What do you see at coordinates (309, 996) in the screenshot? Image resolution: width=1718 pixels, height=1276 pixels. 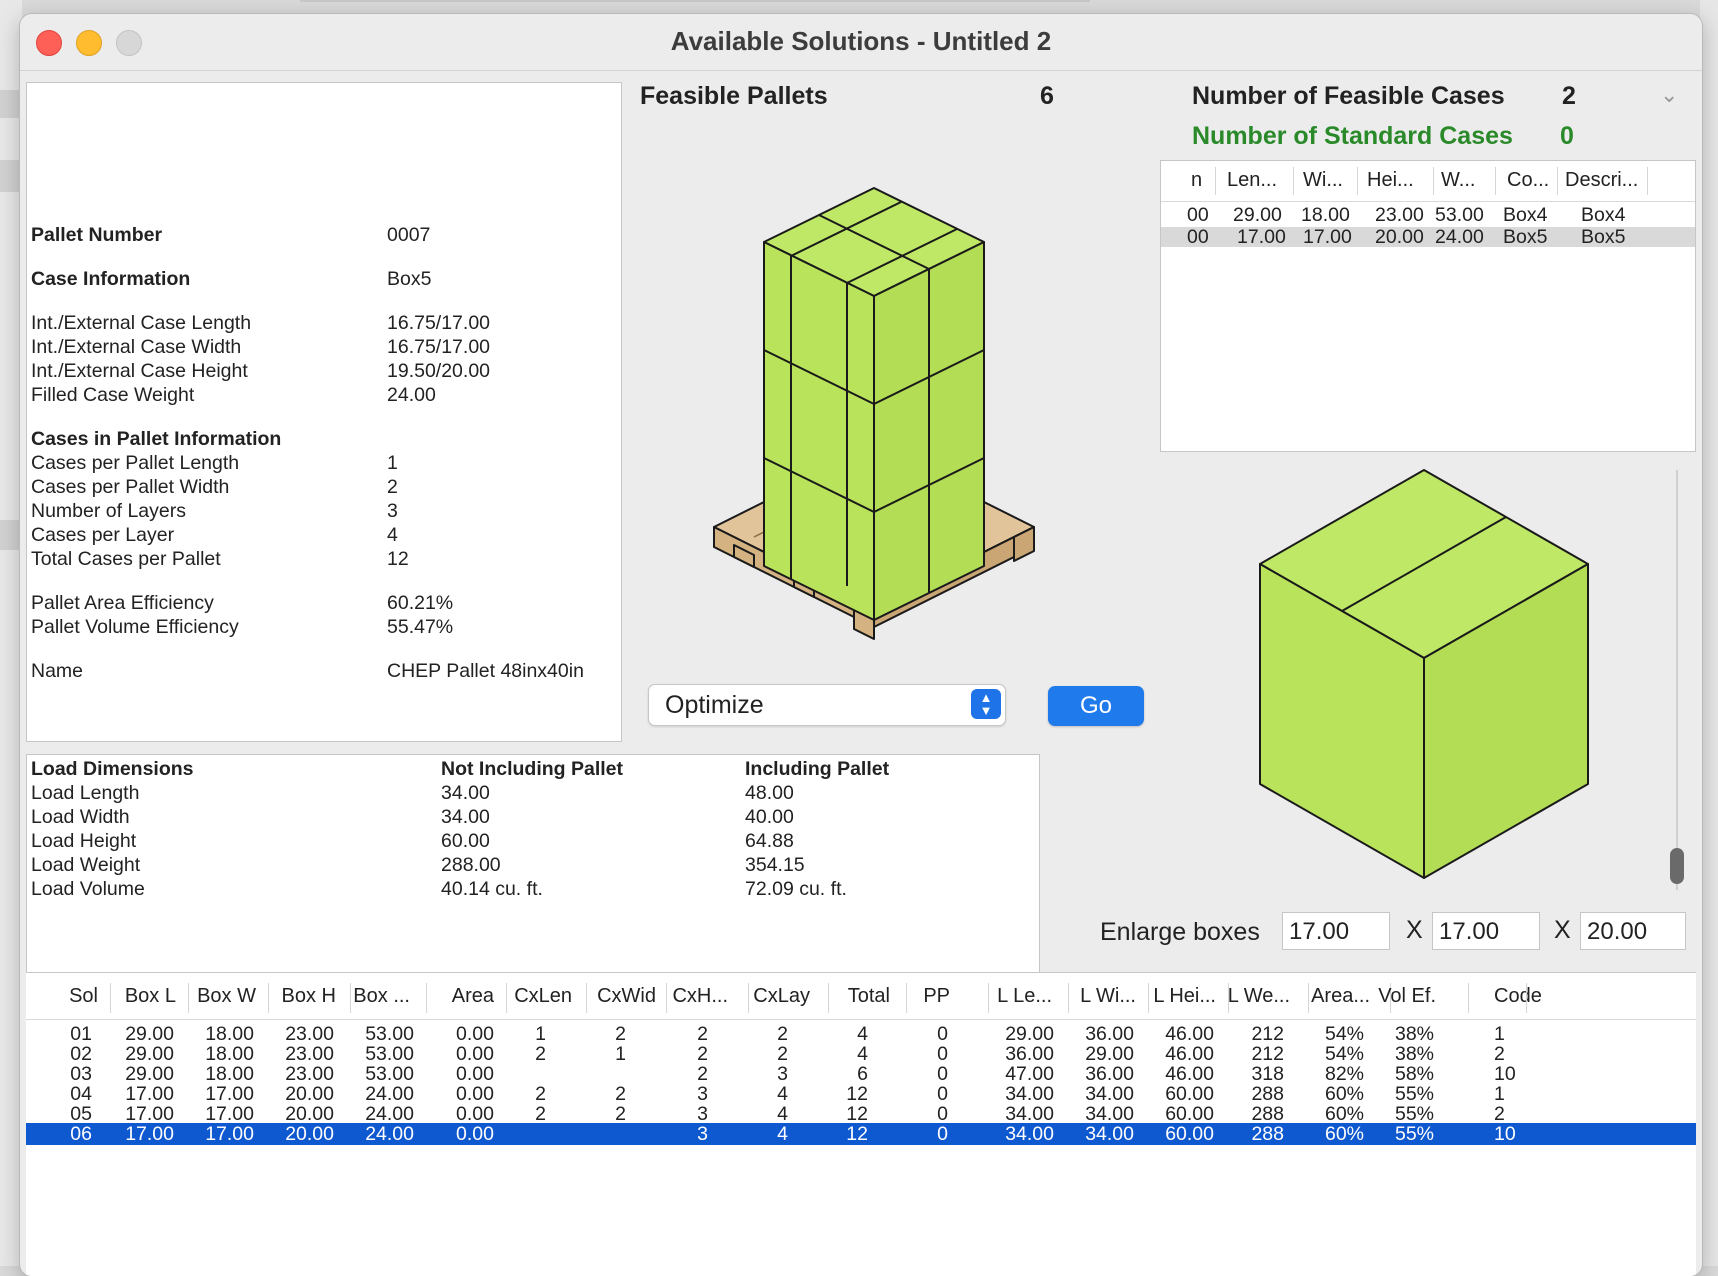 I see `column-header-box-h: Box H` at bounding box center [309, 996].